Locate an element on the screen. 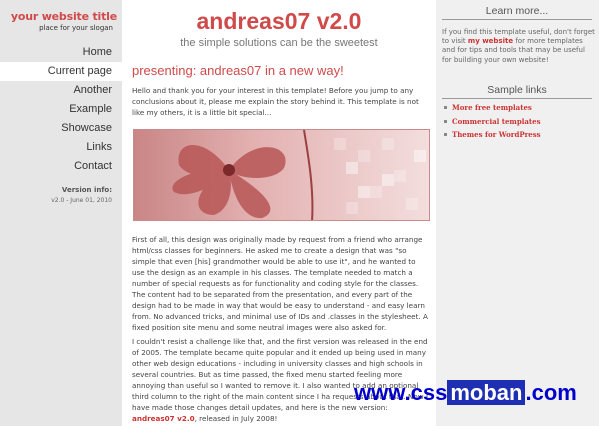 The height and width of the screenshot is (426, 599). version-info-label: Version info: is located at coordinates (86, 190).